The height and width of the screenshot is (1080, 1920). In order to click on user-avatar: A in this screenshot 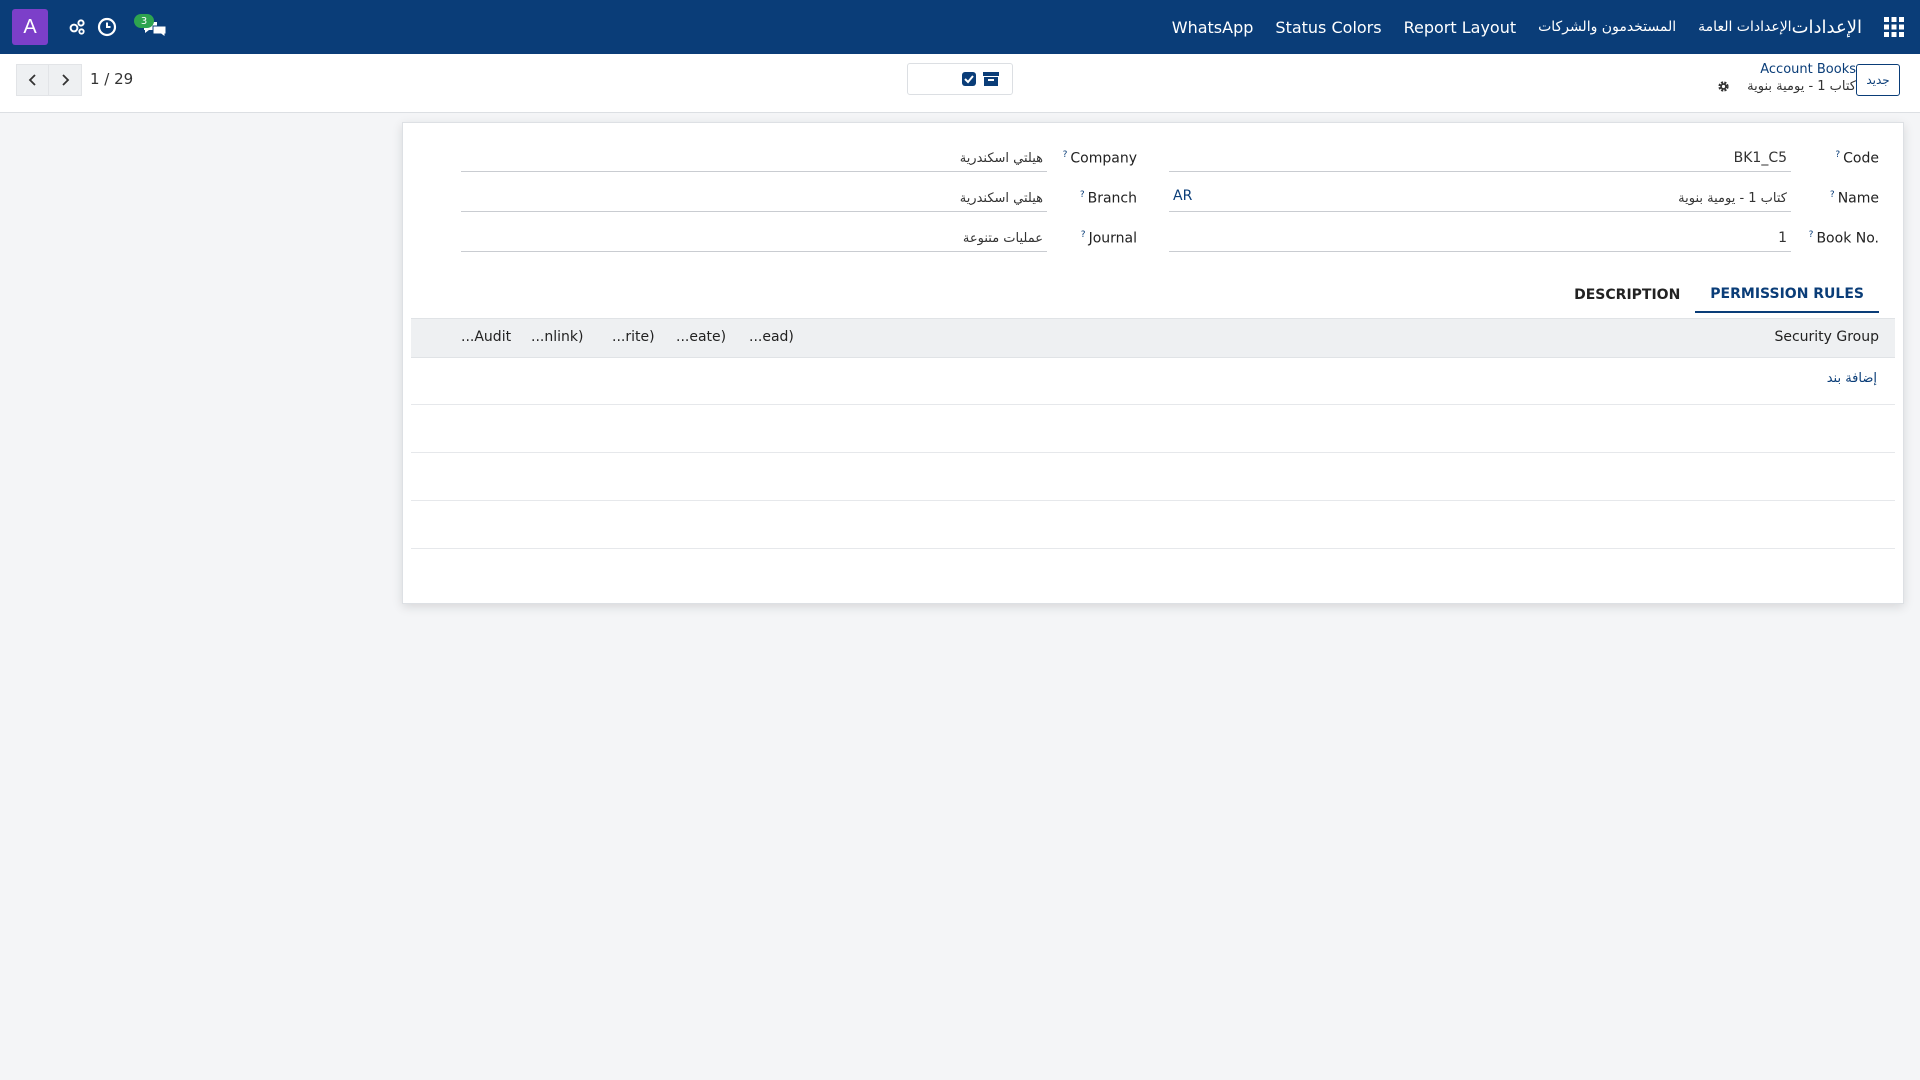, I will do `click(30, 27)`.